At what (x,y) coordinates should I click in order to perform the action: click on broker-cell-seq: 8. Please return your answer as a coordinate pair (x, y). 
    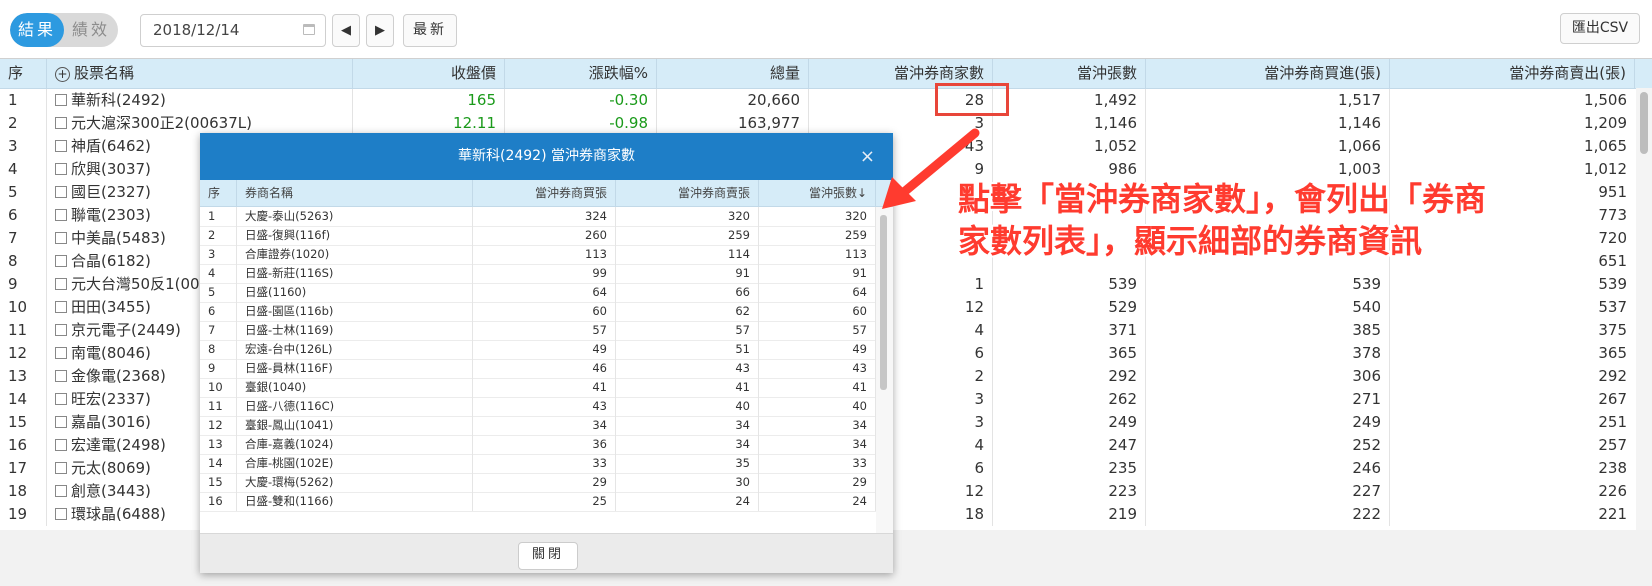
    Looking at the image, I should click on (218, 349).